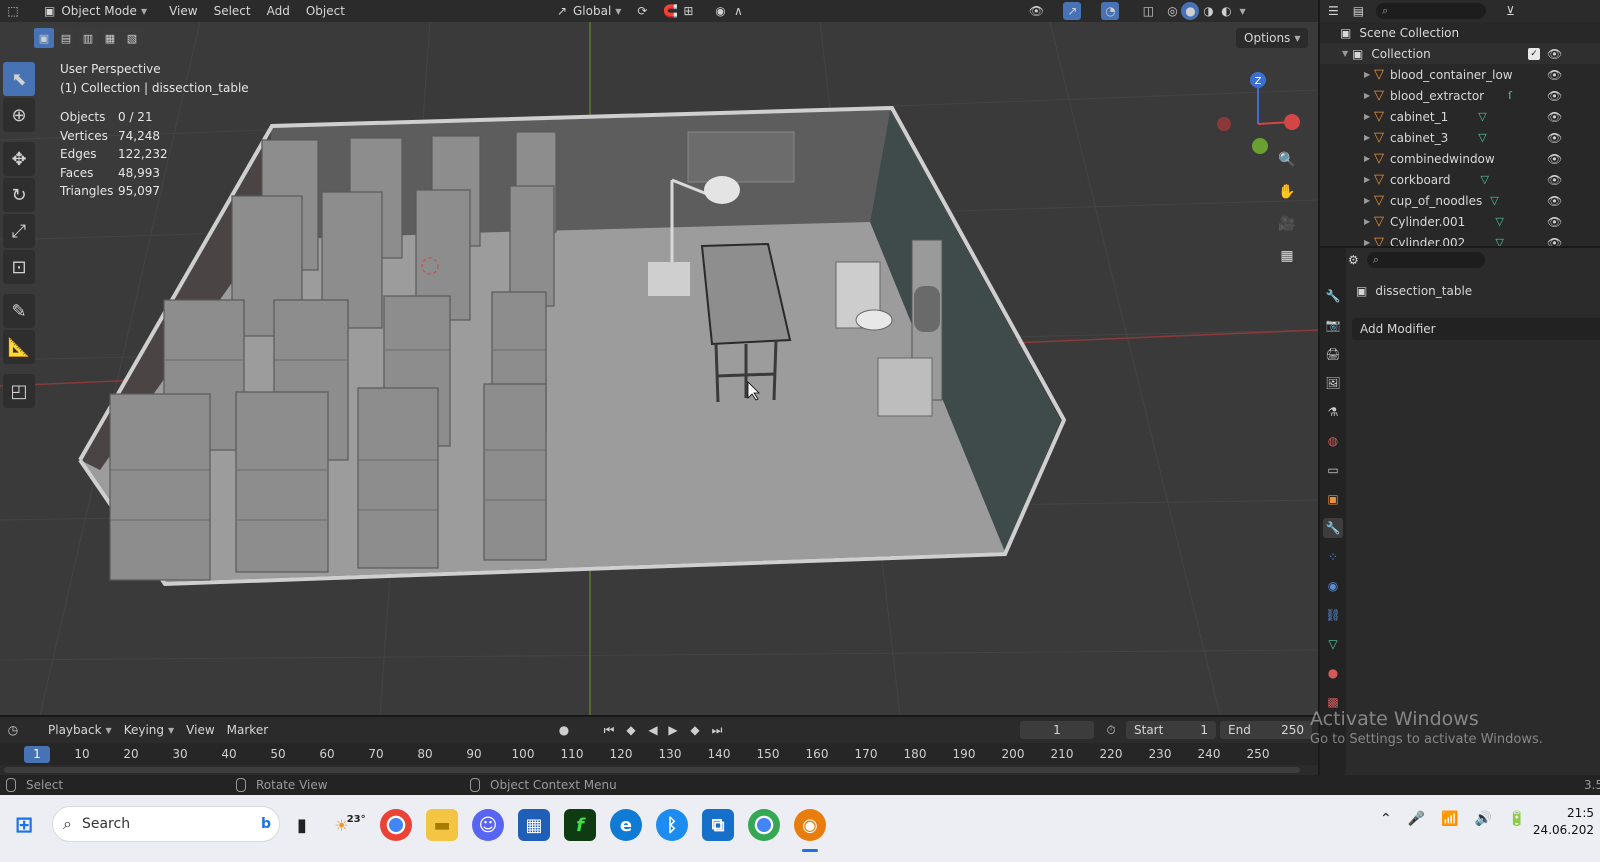  What do you see at coordinates (1333, 11) in the screenshot?
I see `outliner-editor-icon: ☰` at bounding box center [1333, 11].